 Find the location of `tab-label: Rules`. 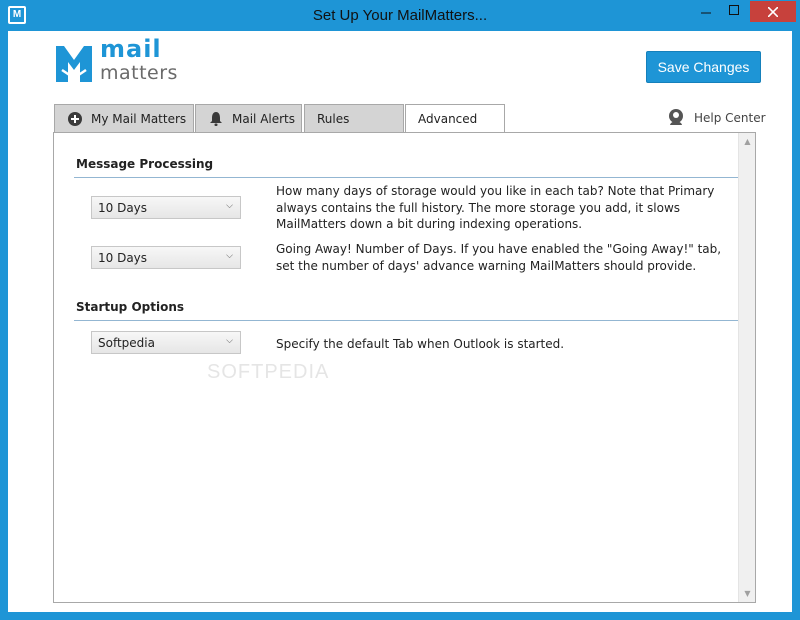

tab-label: Rules is located at coordinates (333, 118).